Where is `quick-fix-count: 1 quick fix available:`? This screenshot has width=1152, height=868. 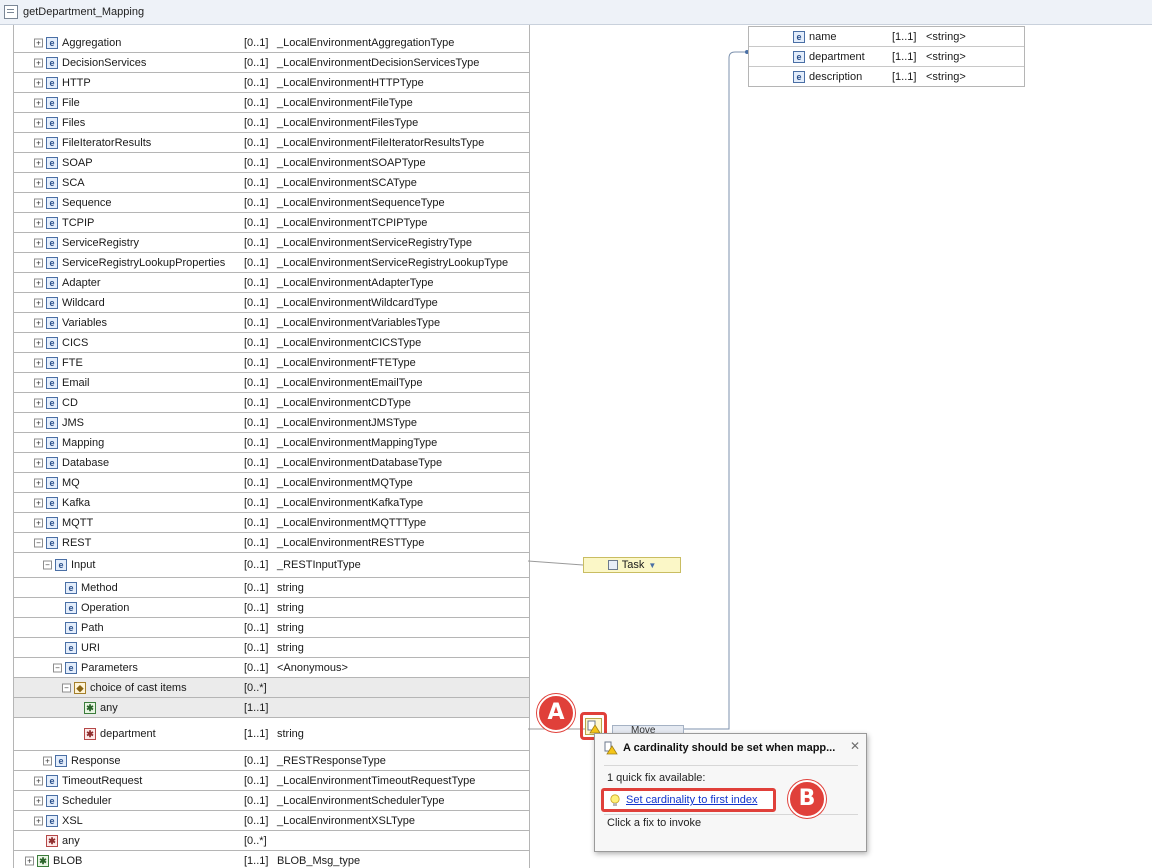
quick-fix-count: 1 quick fix available: is located at coordinates (656, 778).